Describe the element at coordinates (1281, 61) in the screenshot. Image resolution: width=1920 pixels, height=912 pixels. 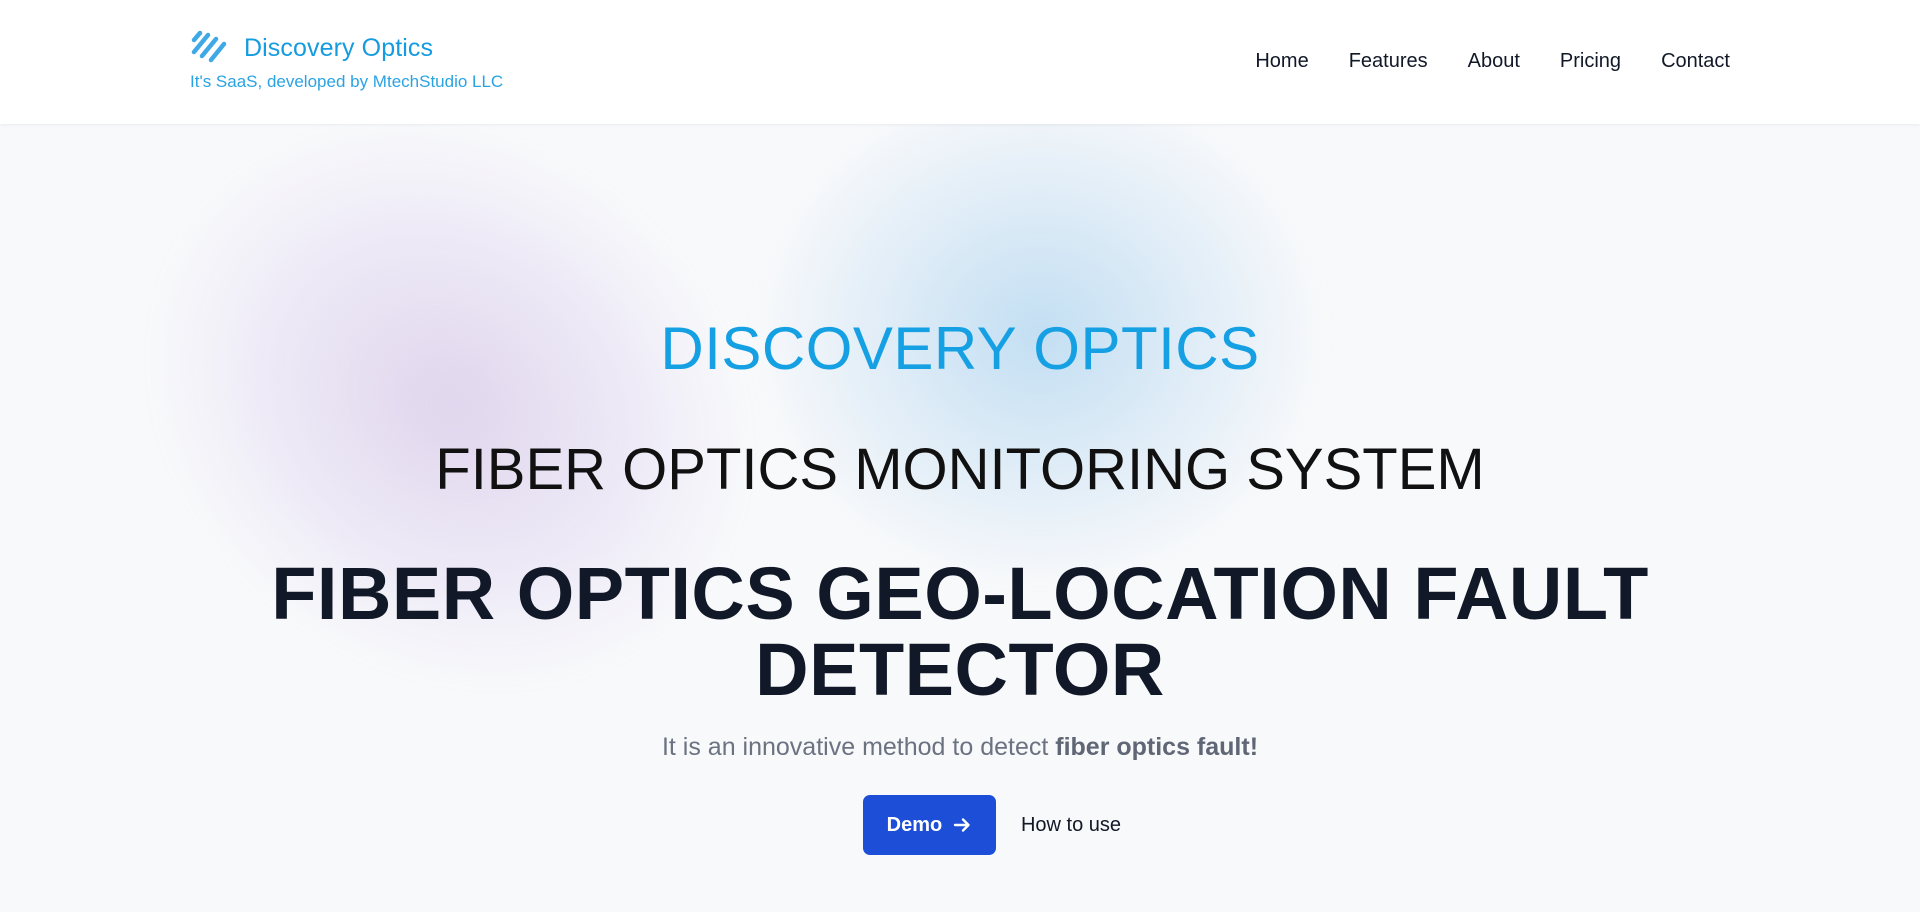
I see `nav-item-home: Home` at that location.